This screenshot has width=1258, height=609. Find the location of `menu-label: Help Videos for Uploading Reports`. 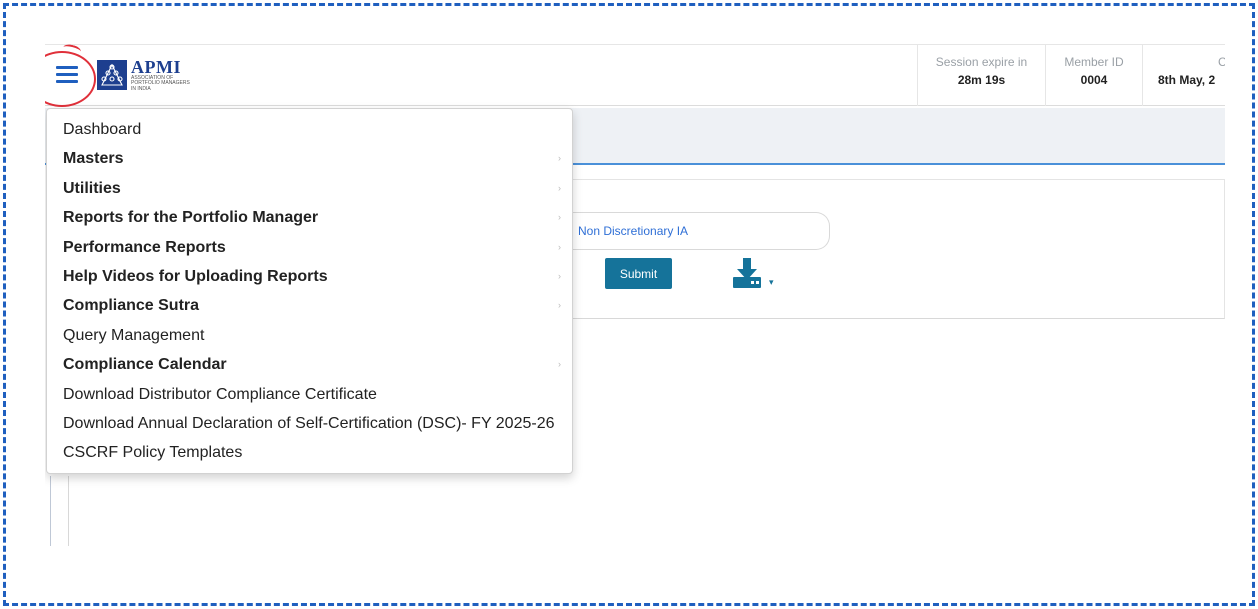

menu-label: Help Videos for Uploading Reports is located at coordinates (195, 276).